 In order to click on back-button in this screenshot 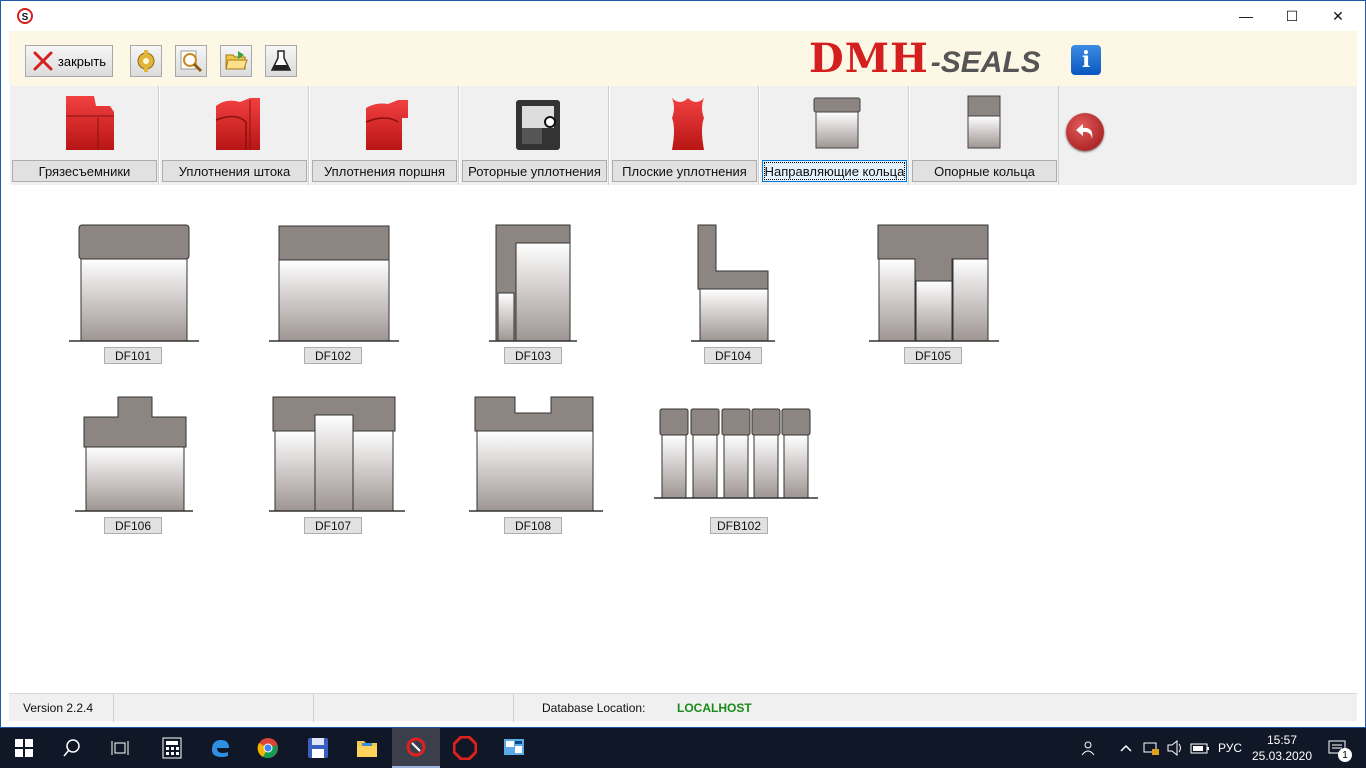, I will do `click(1085, 132)`.